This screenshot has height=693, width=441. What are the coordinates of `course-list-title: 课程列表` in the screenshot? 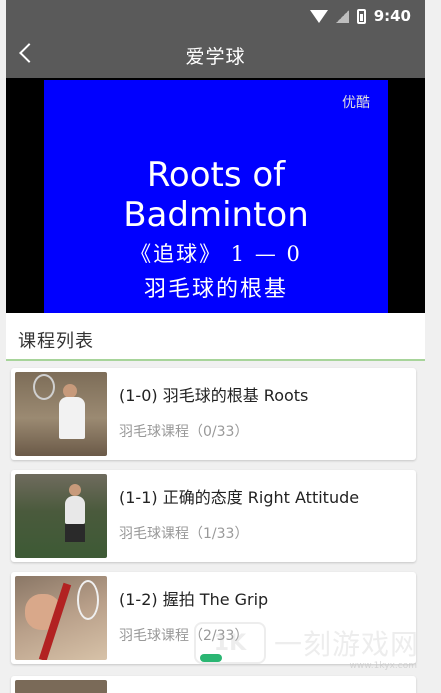 It's located at (56, 341).